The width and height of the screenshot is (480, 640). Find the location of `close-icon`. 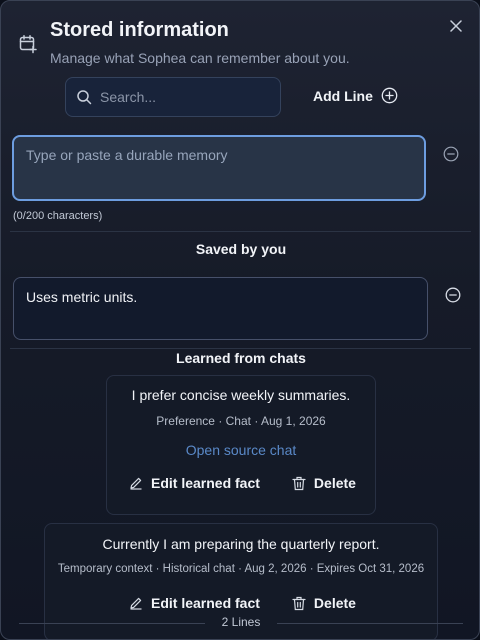

close-icon is located at coordinates (456, 26).